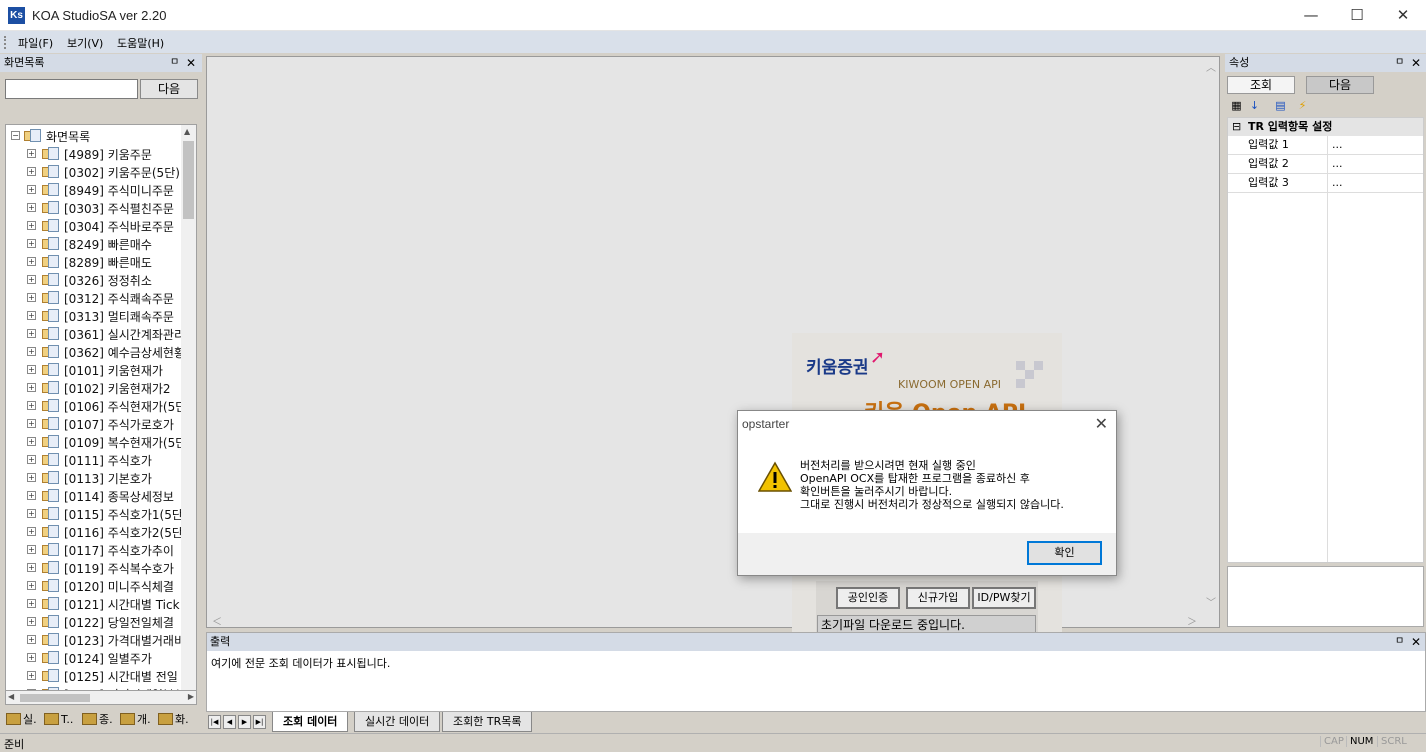  What do you see at coordinates (94, 262) in the screenshot?
I see `tree-item: + [8289] 빠른매도` at bounding box center [94, 262].